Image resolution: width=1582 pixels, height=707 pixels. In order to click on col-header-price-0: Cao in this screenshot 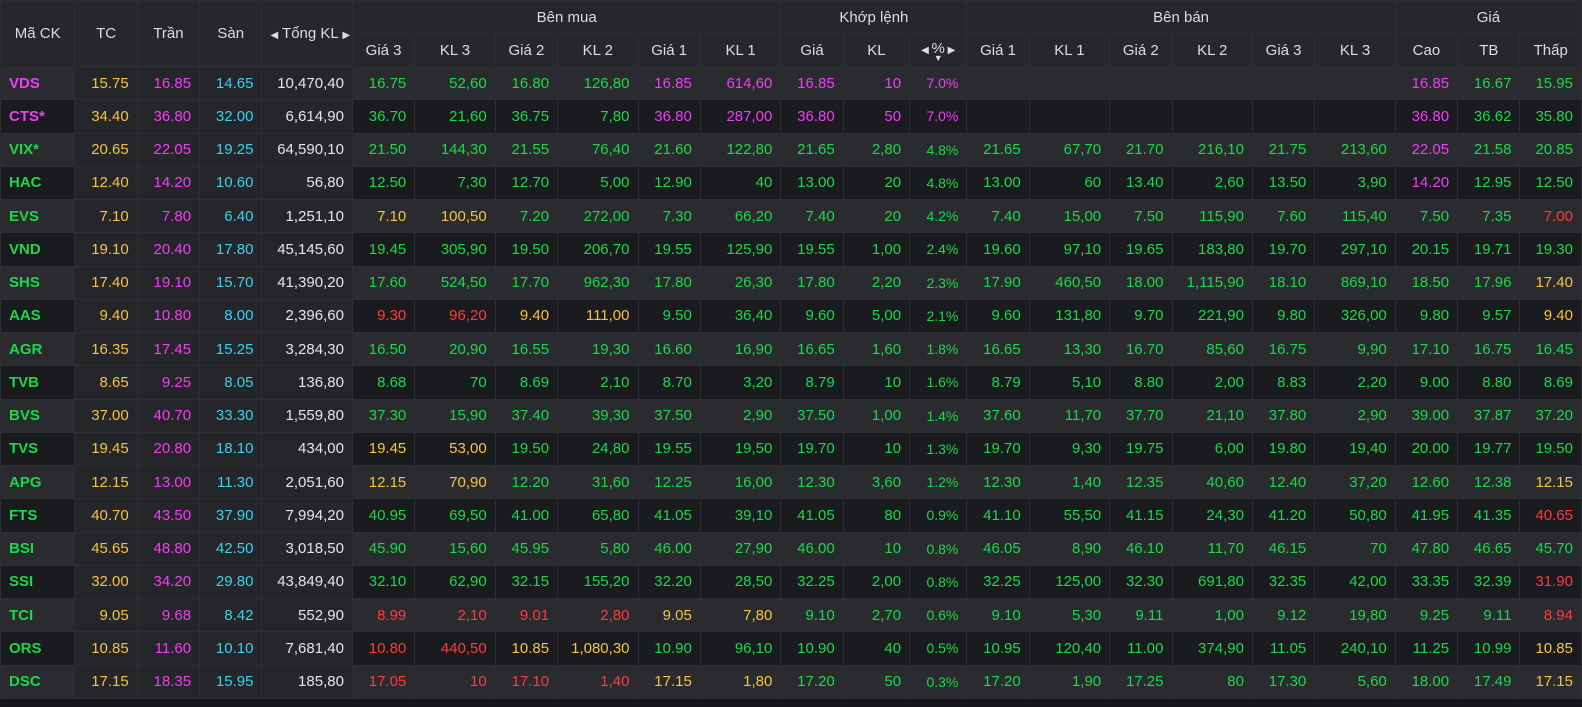, I will do `click(1426, 50)`.